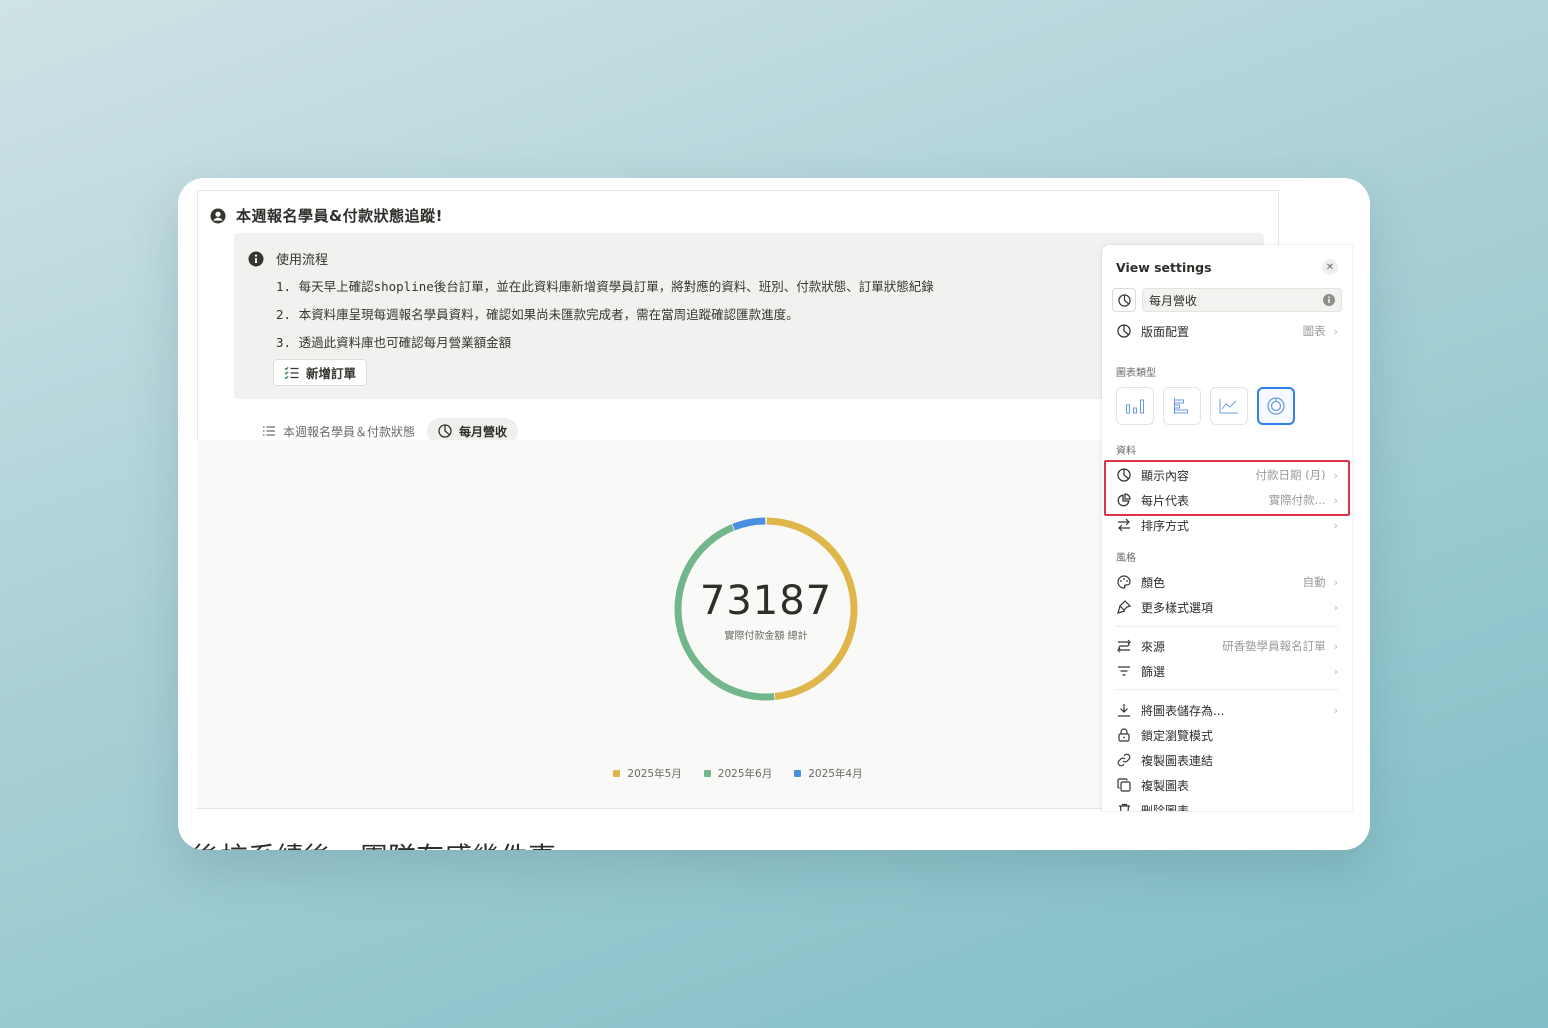 The width and height of the screenshot is (1548, 1028). Describe the element at coordinates (654, 774) in the screenshot. I see `legend-label: 2025年5月` at that location.